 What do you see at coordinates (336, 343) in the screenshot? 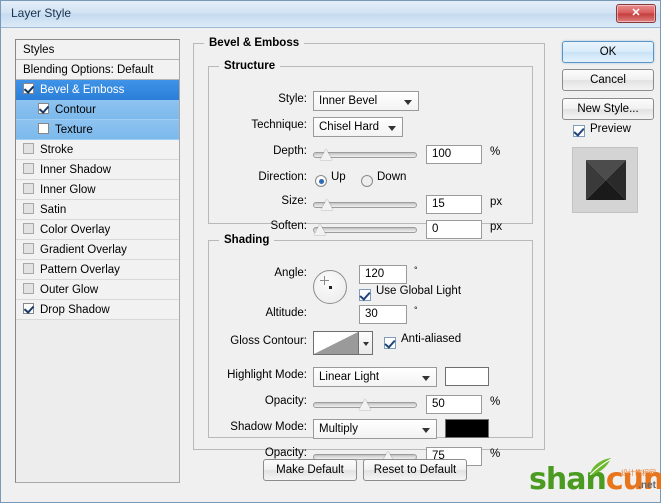
I see `gloss-contour-preview` at bounding box center [336, 343].